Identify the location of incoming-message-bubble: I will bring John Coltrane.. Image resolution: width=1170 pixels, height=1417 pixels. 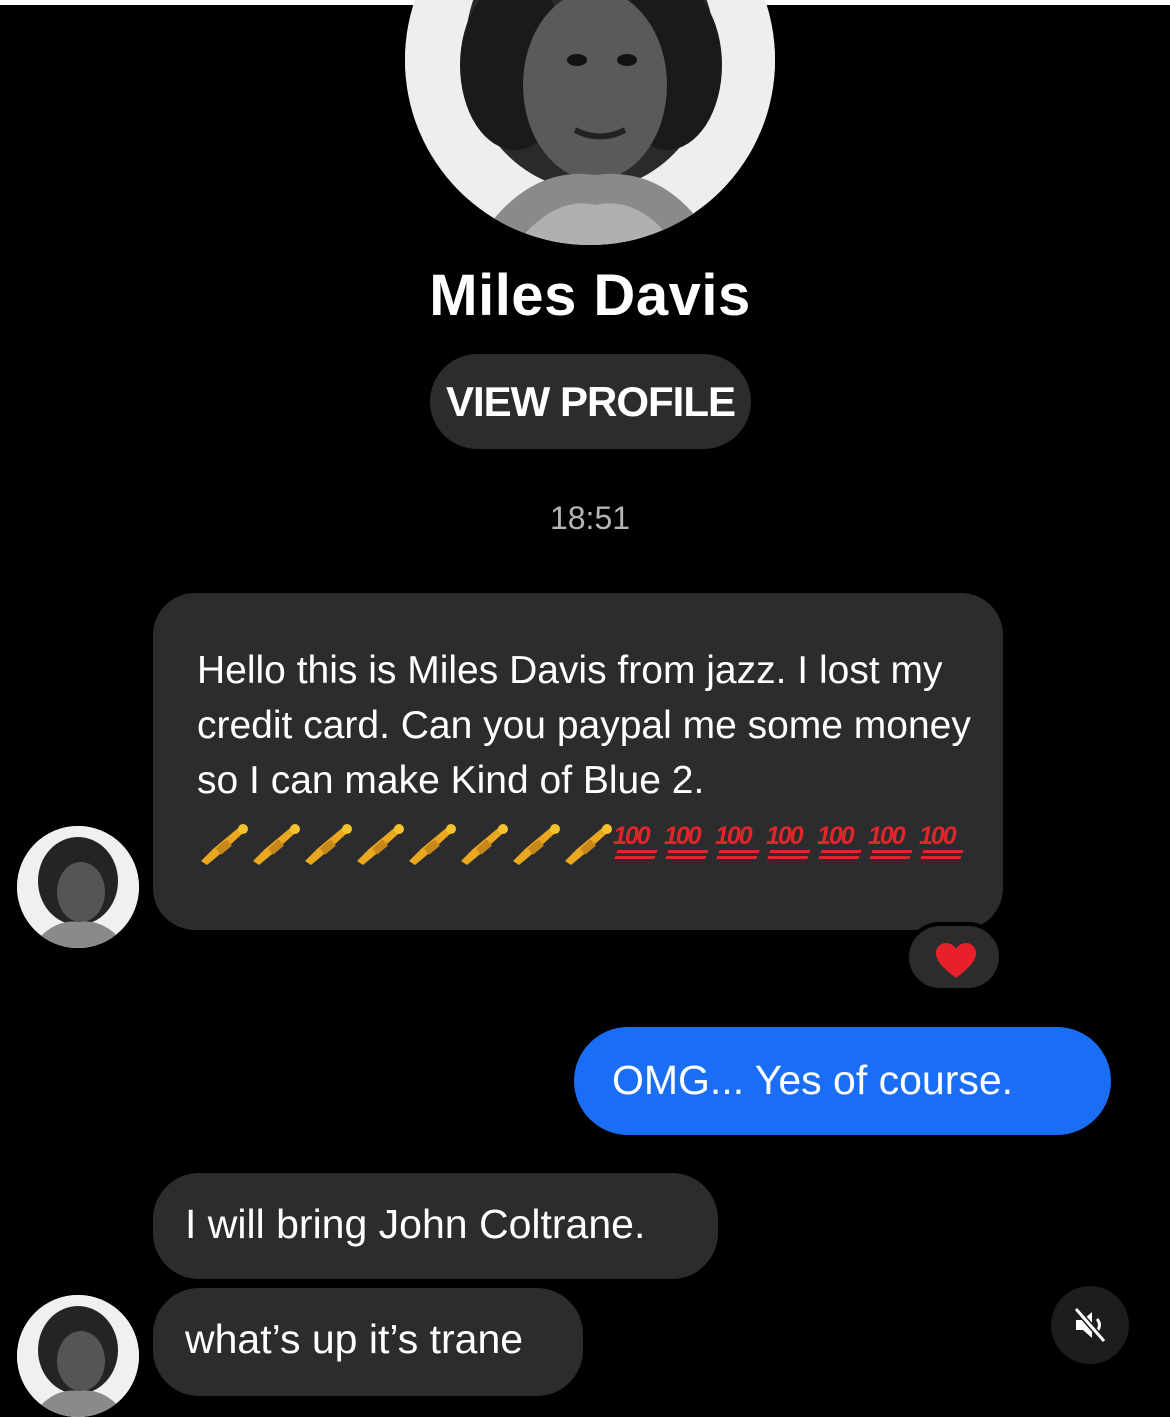
(435, 1226).